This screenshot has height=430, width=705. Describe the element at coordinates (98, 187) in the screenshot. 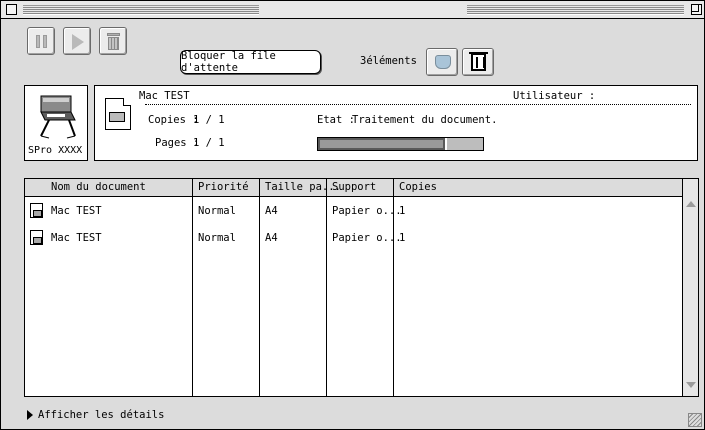

I see `column-header-name: Nom du document` at that location.